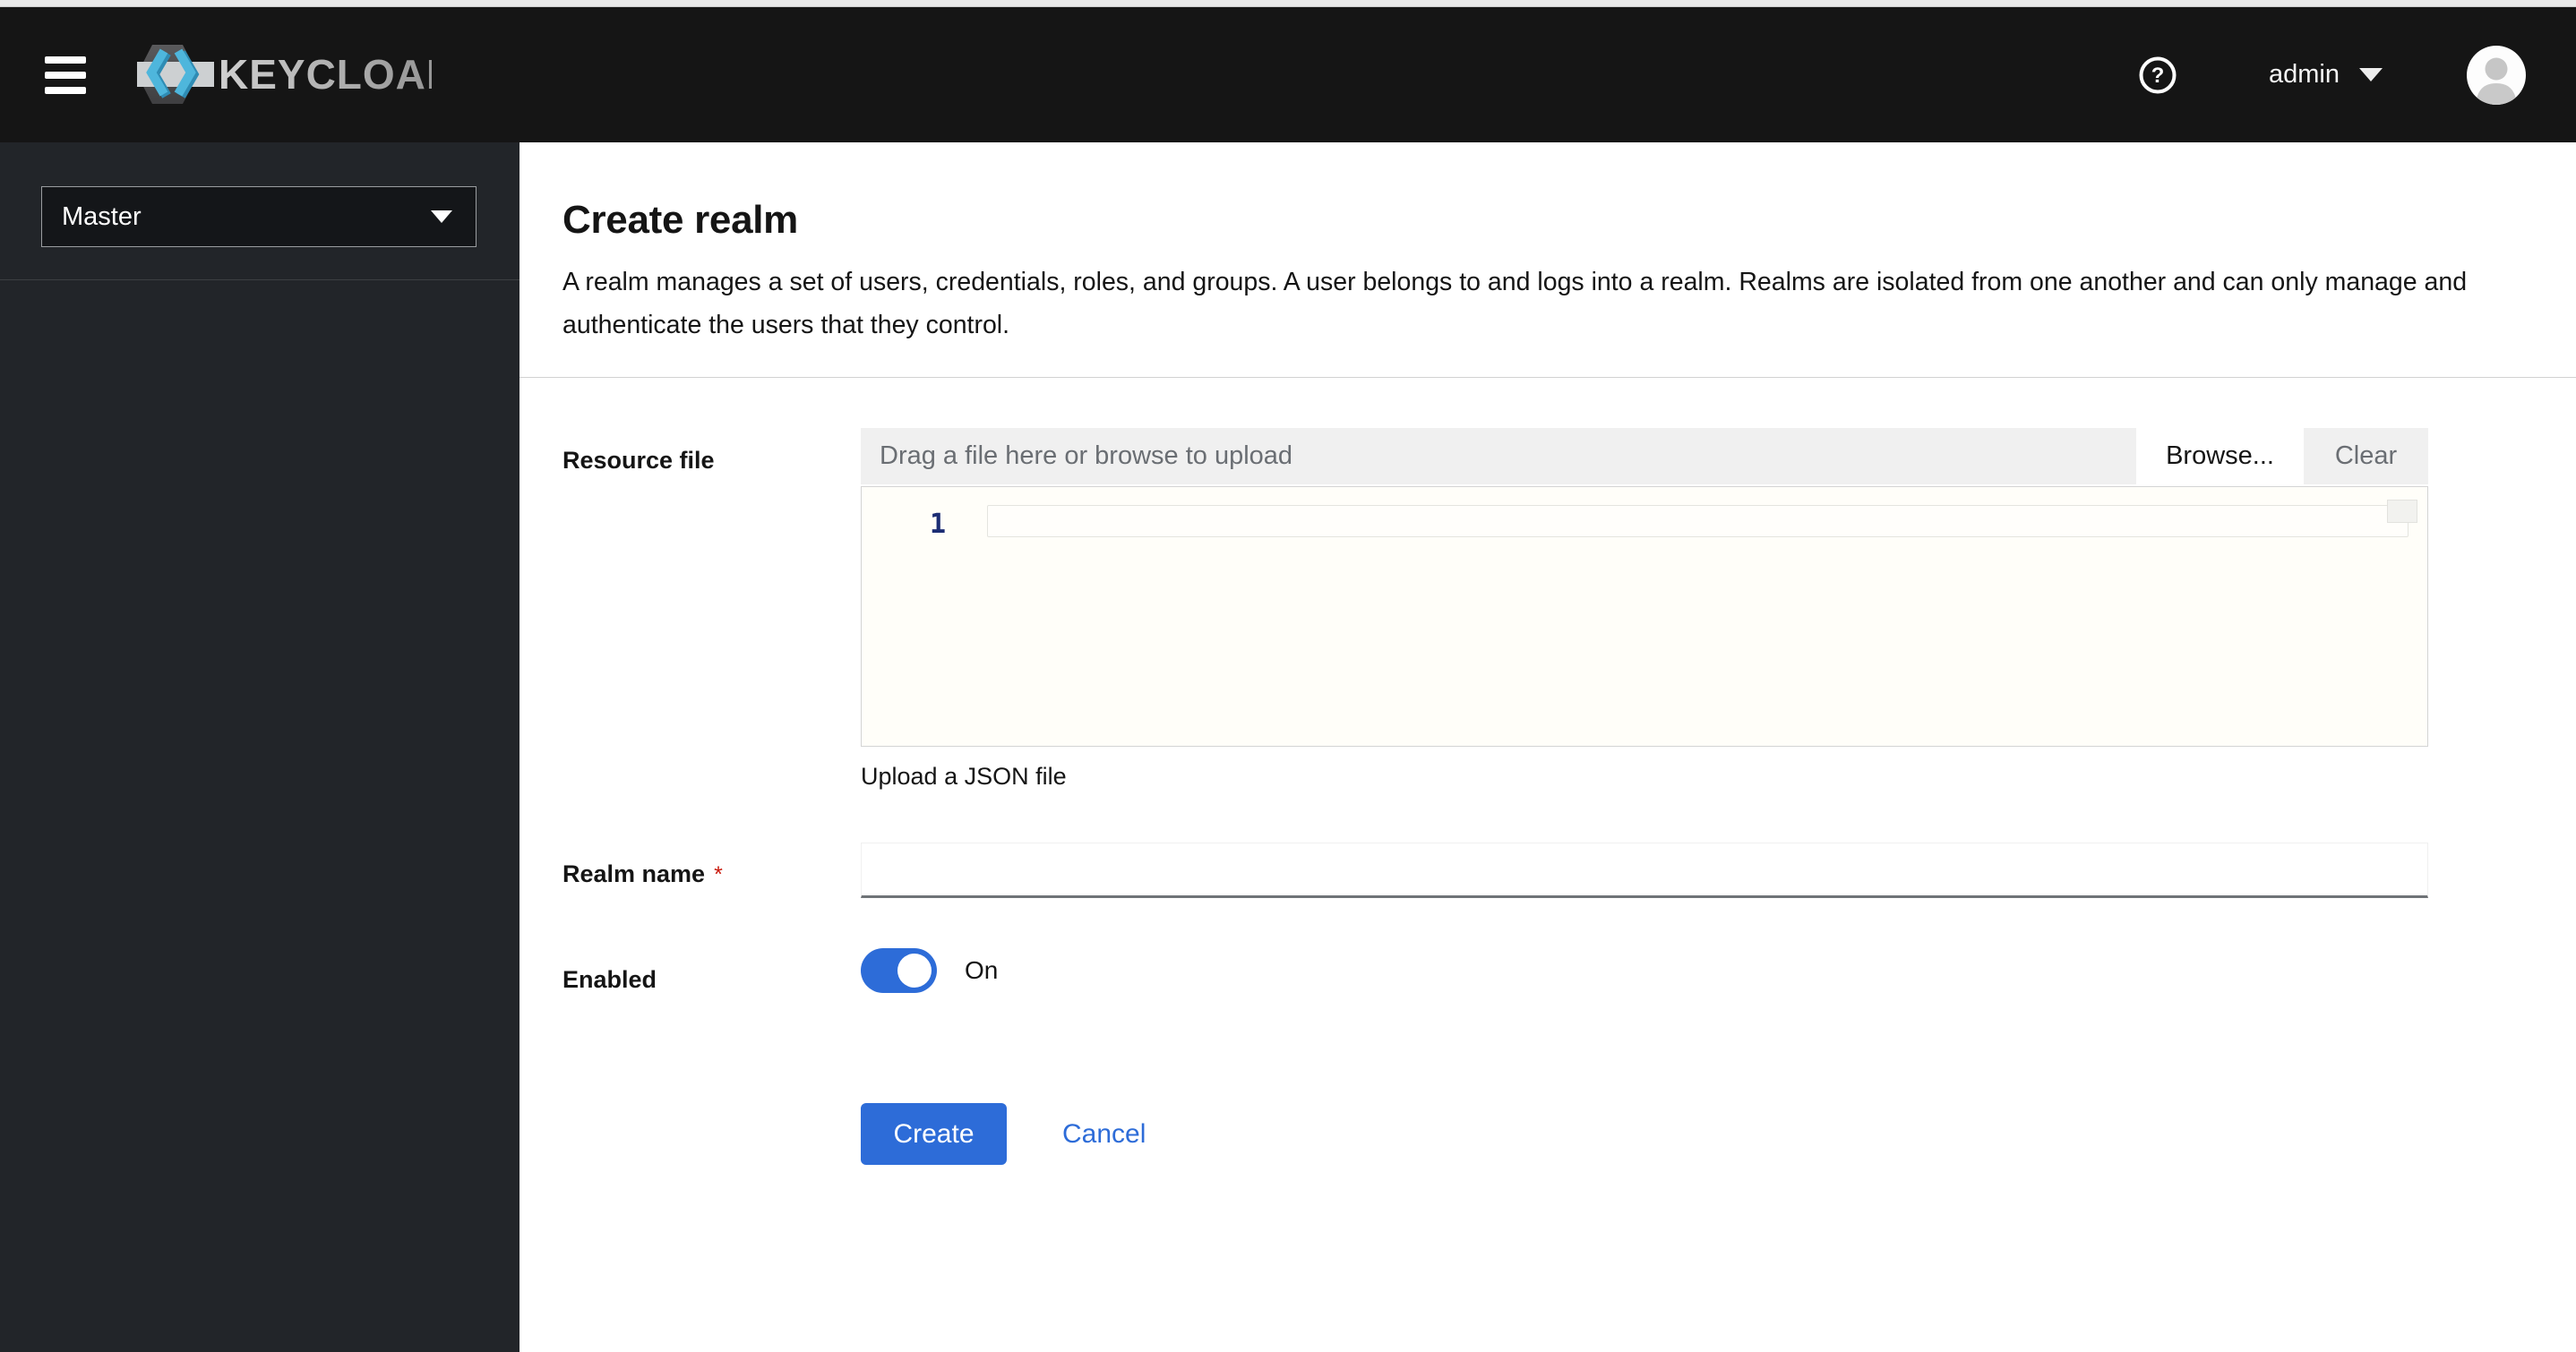 The width and height of the screenshot is (2576, 1352). What do you see at coordinates (634, 873) in the screenshot?
I see `realm-name-label-text: Realm name` at bounding box center [634, 873].